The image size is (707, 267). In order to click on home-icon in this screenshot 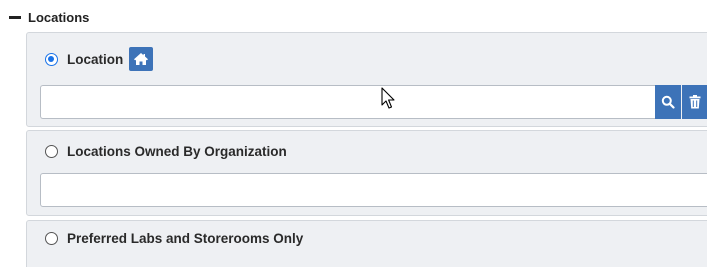, I will do `click(141, 59)`.